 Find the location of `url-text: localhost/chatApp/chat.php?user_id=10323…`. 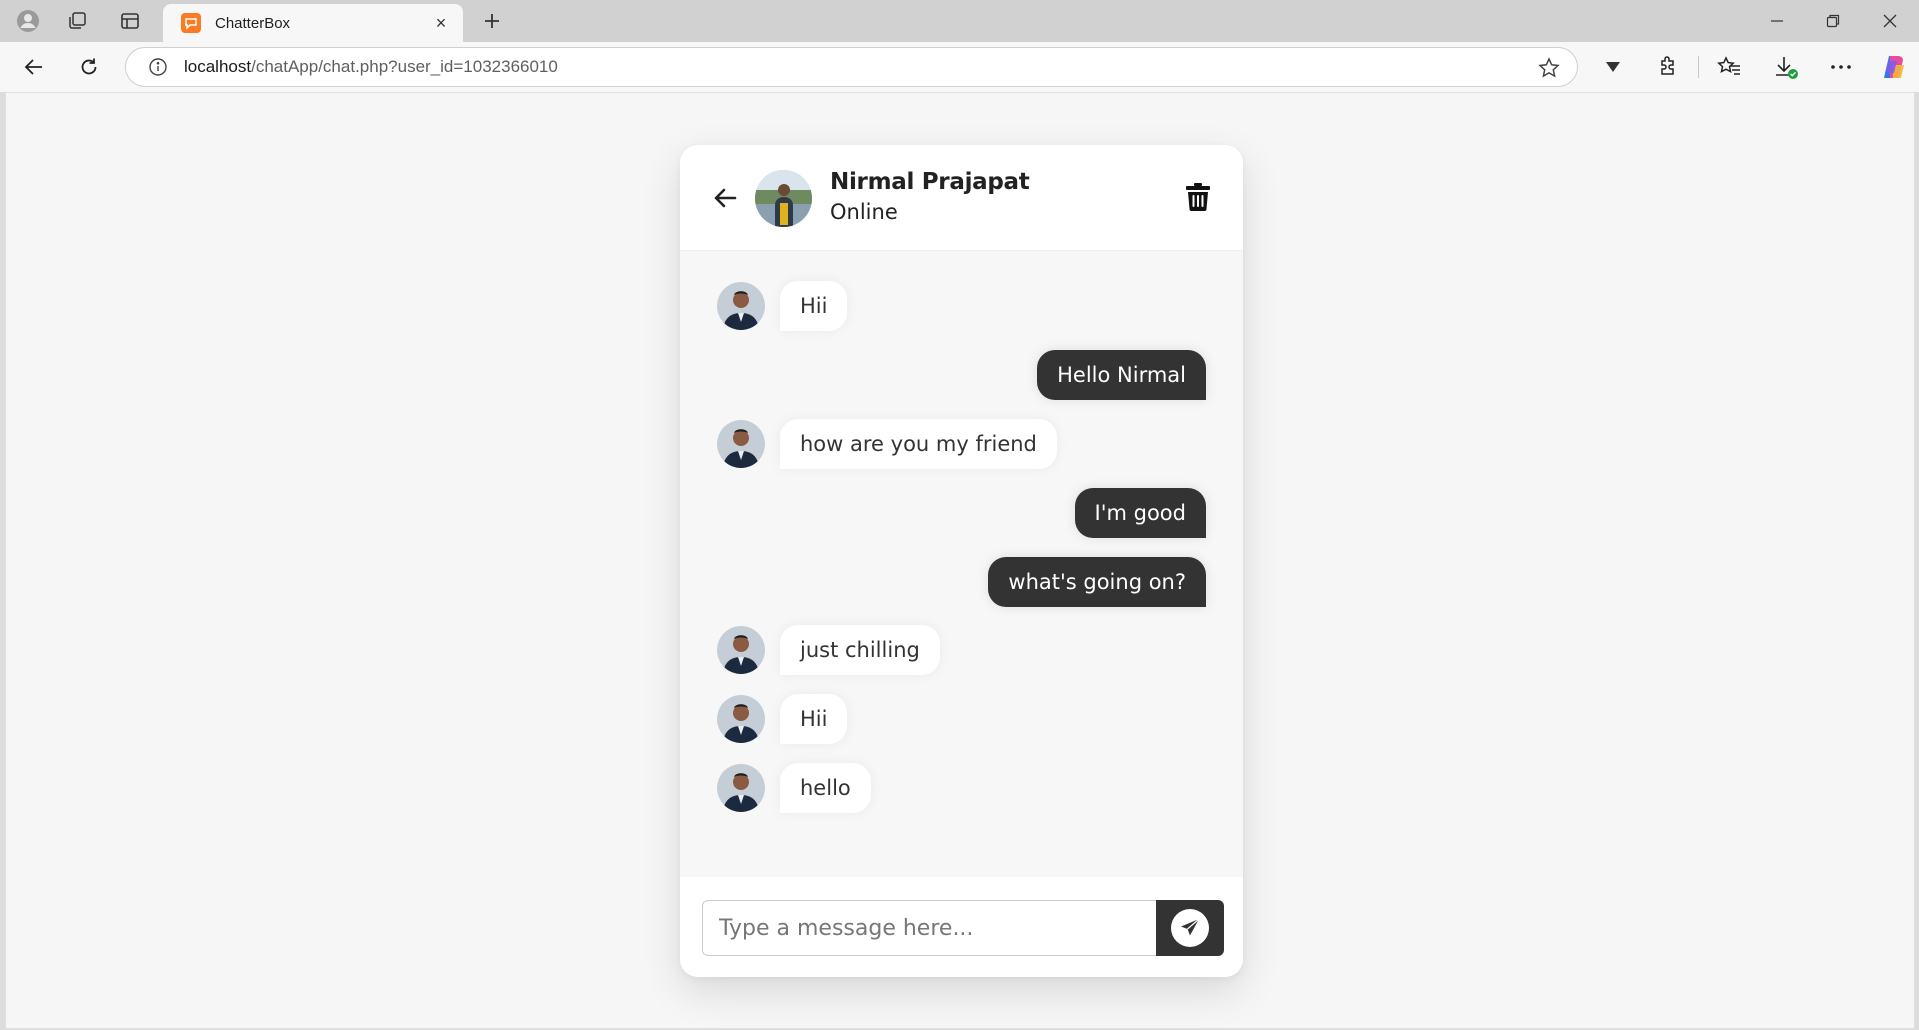

url-text: localhost/chatApp/chat.php?user_id=10323… is located at coordinates (371, 67).